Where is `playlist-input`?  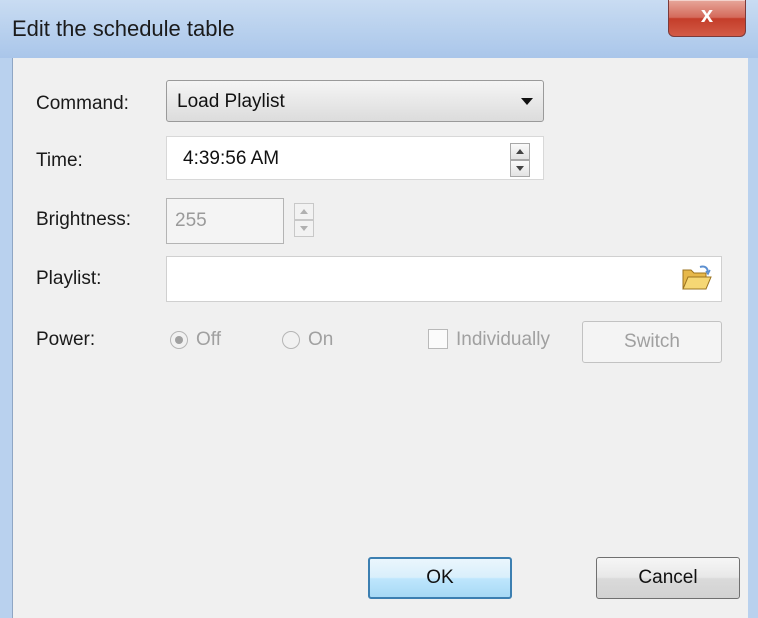
playlist-input is located at coordinates (444, 279).